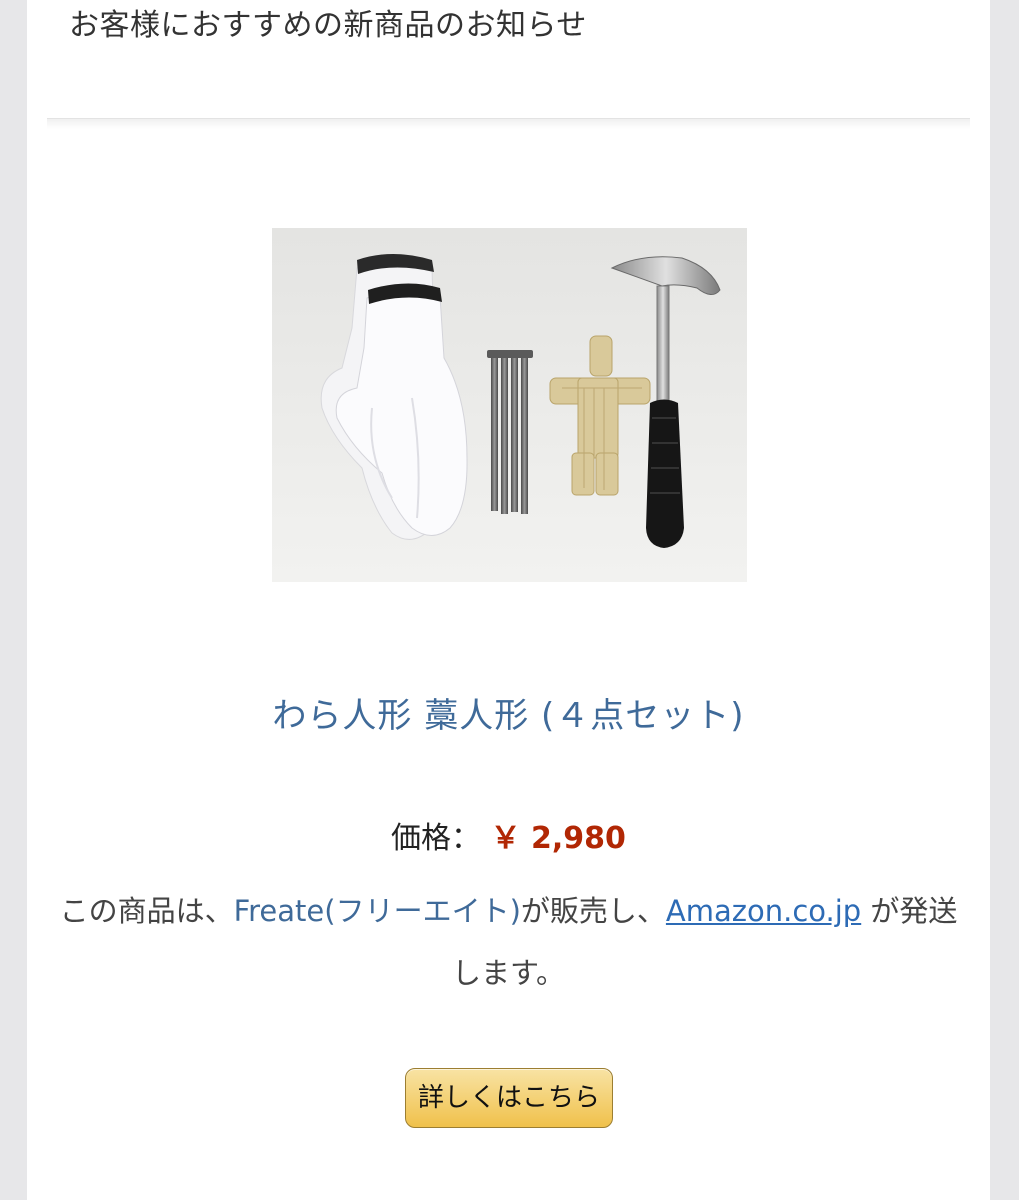 Image resolution: width=1019 pixels, height=1200 pixels. Describe the element at coordinates (146, 911) in the screenshot. I see `seller-prefix: この商品は、` at that location.